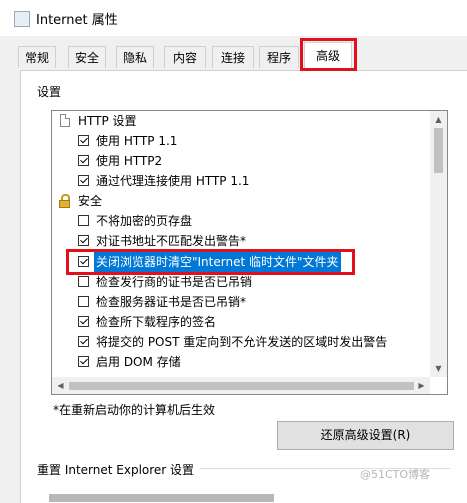 This screenshot has height=503, width=467. Describe the element at coordinates (107, 121) in the screenshot. I see `category-label: HTTP 设置` at that location.